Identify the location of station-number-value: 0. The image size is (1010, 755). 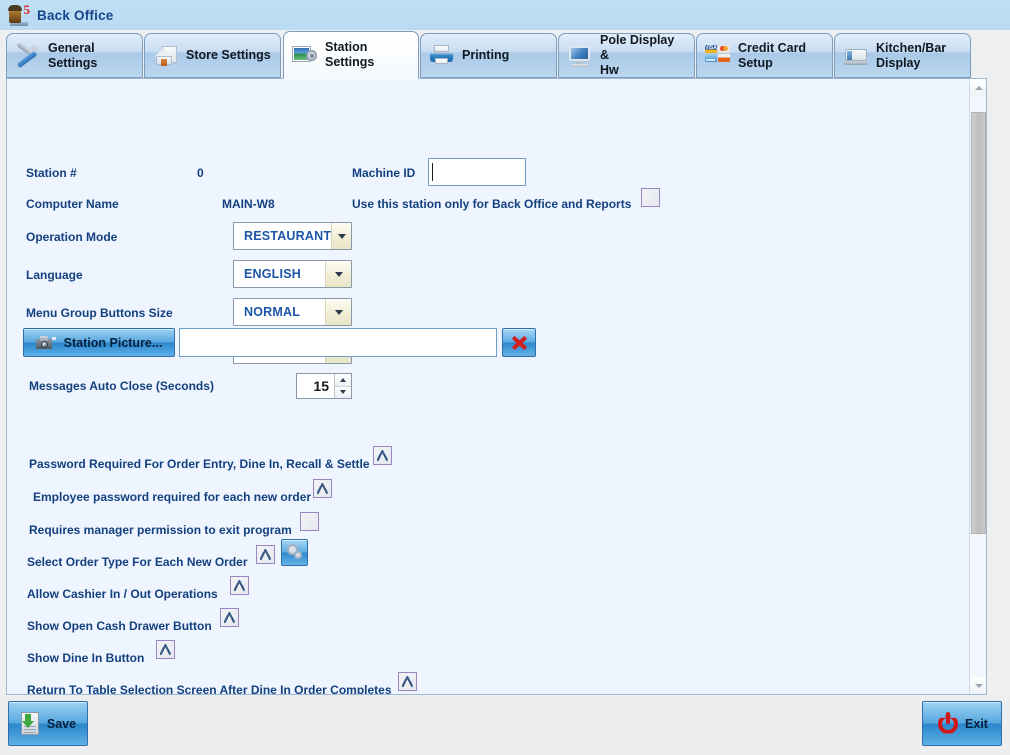
(200, 173).